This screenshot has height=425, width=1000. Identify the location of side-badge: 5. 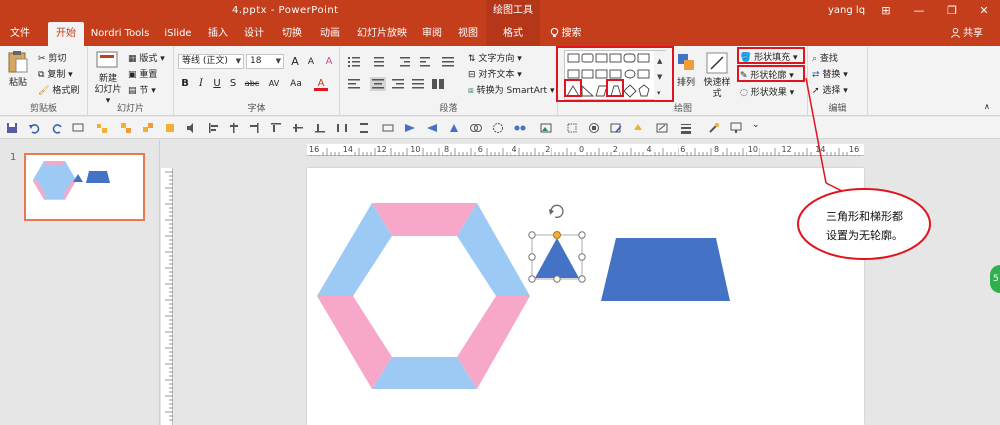
(995, 279).